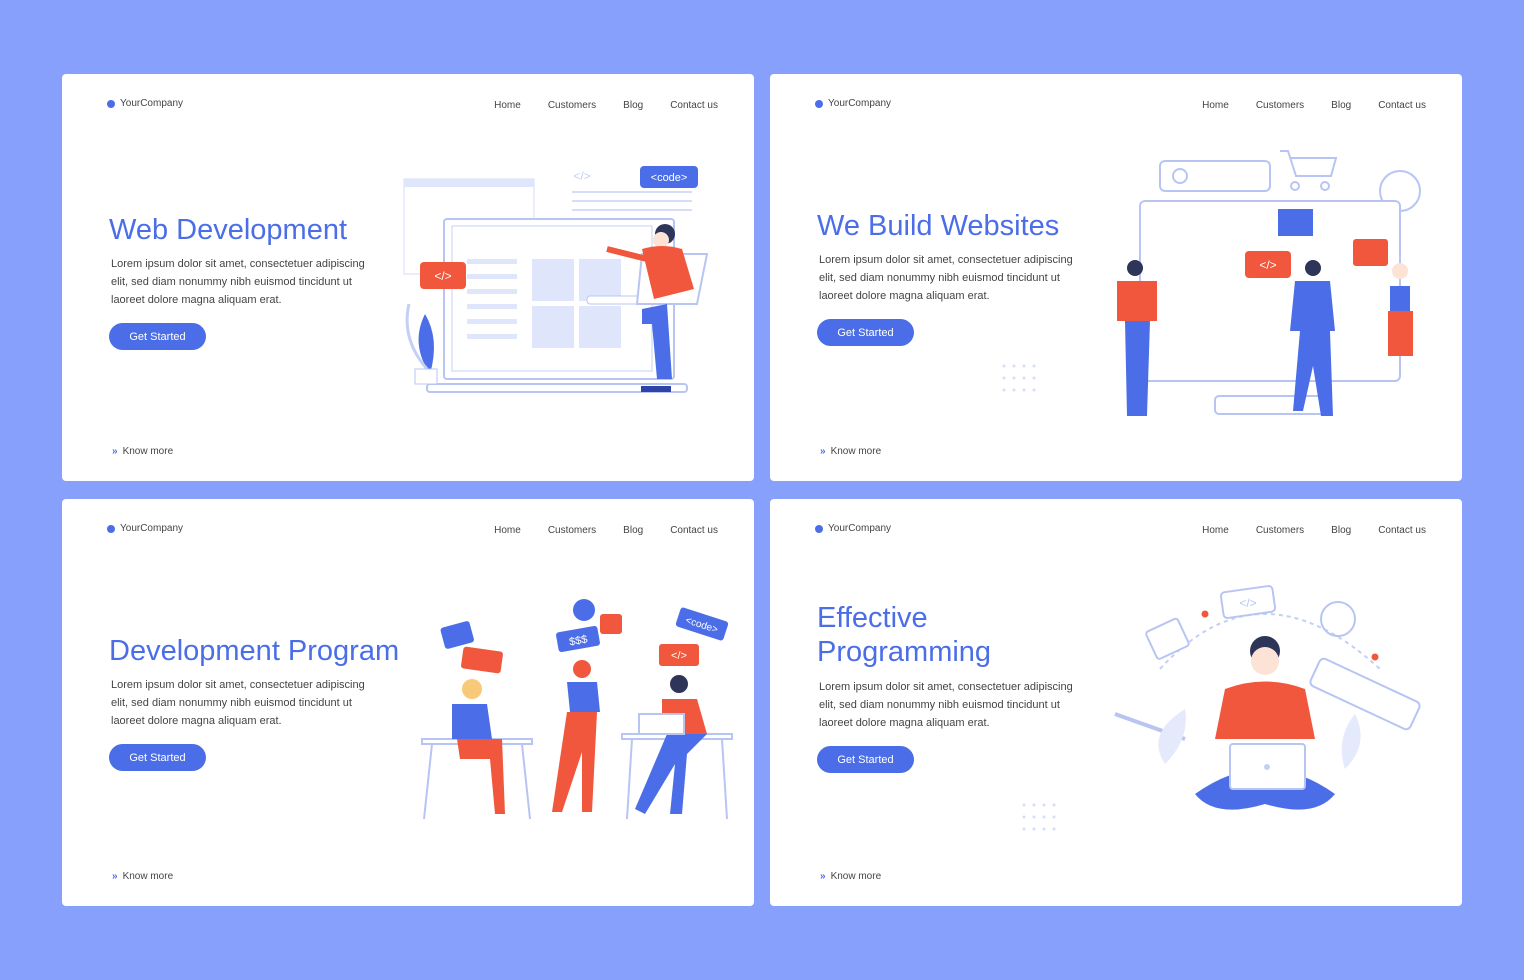  Describe the element at coordinates (577, 709) in the screenshot. I see `development-program-illustration: $$$ </> <code>` at that location.